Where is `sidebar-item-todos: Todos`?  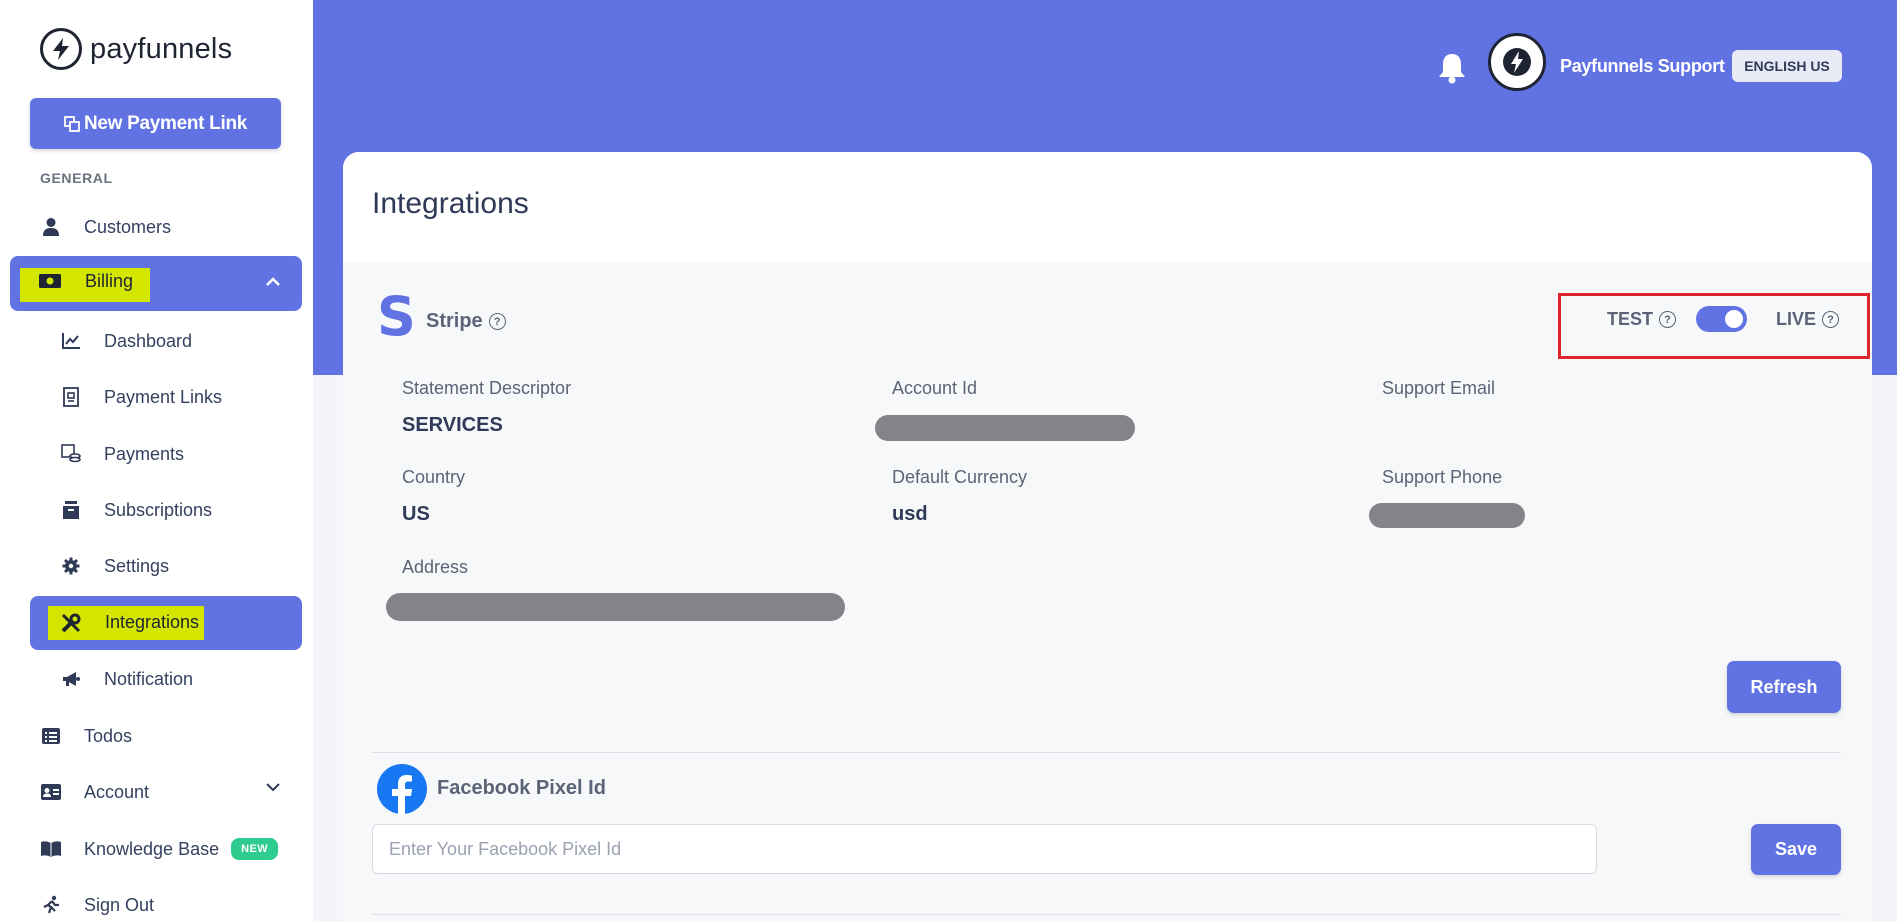
sidebar-item-todos: Todos is located at coordinates (86, 736).